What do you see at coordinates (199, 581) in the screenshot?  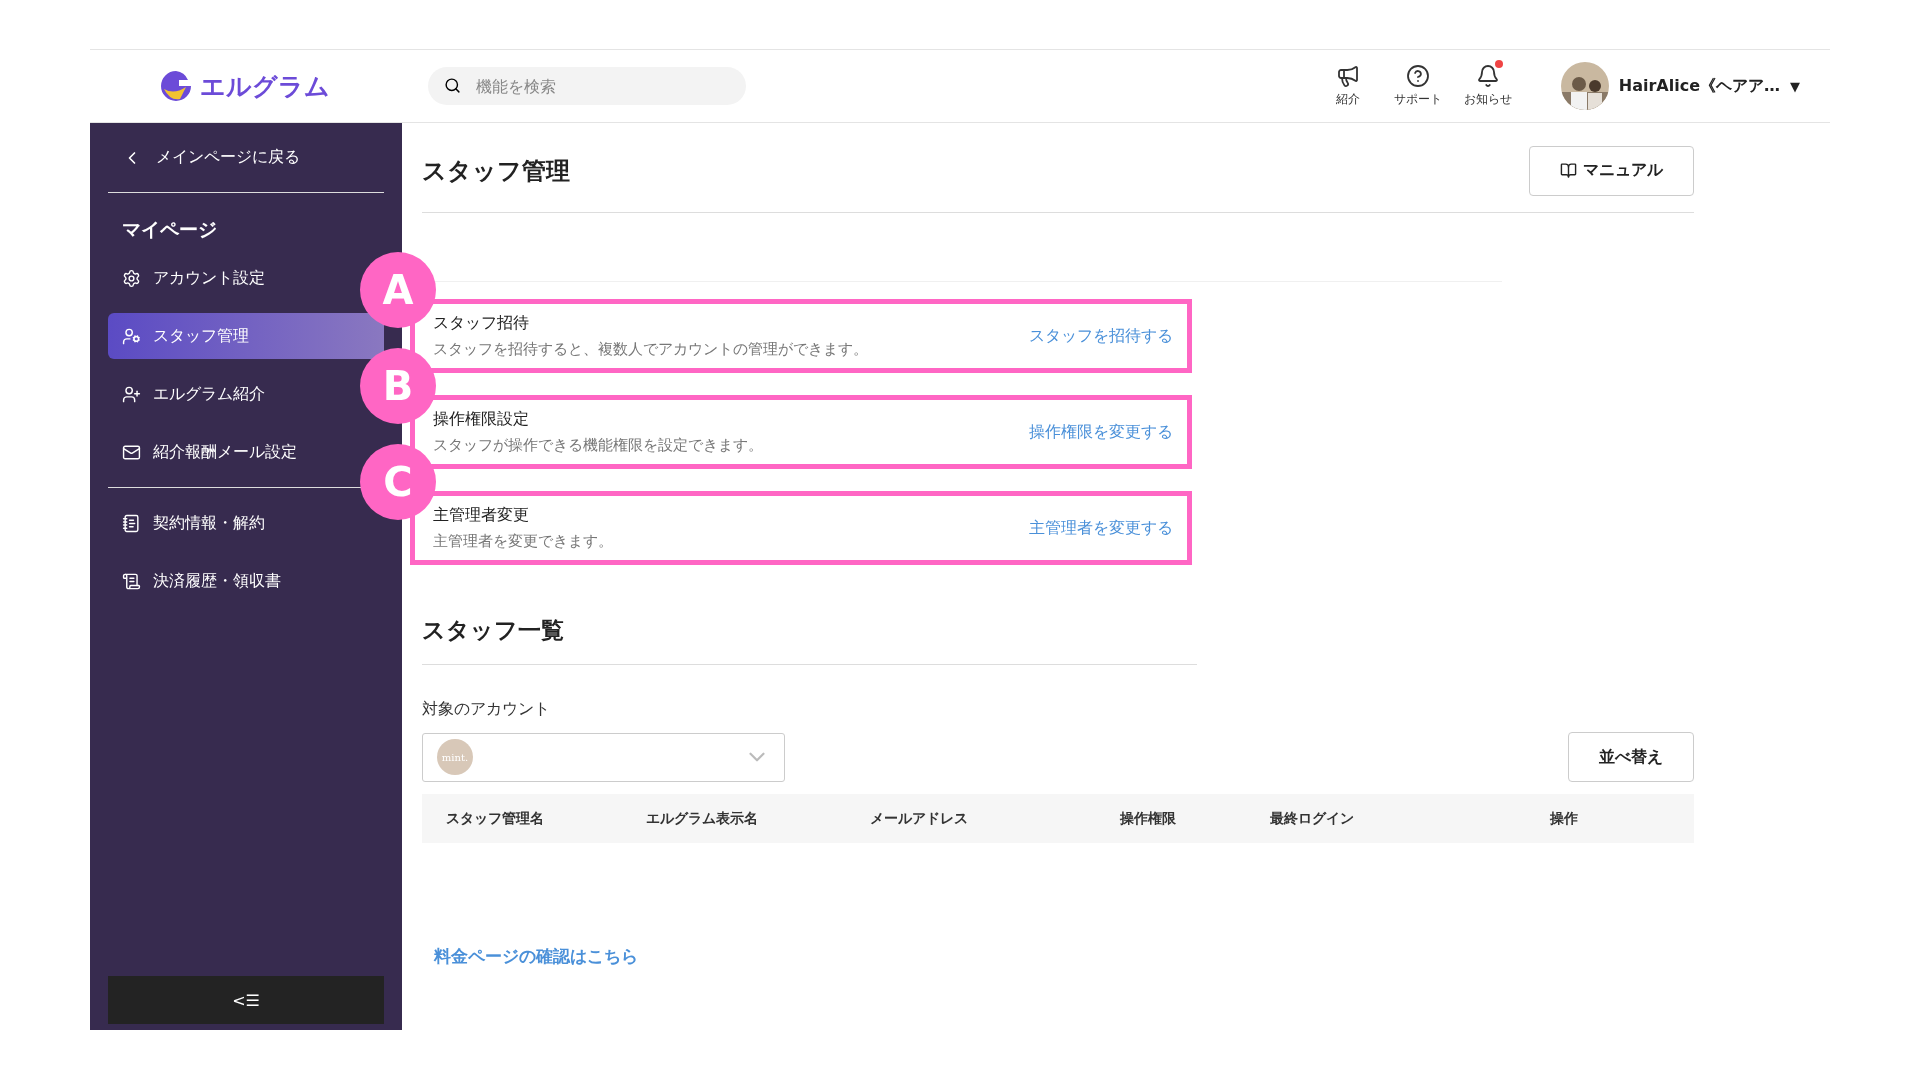 I see `sidebar-item: 決済履歴・領収書` at bounding box center [199, 581].